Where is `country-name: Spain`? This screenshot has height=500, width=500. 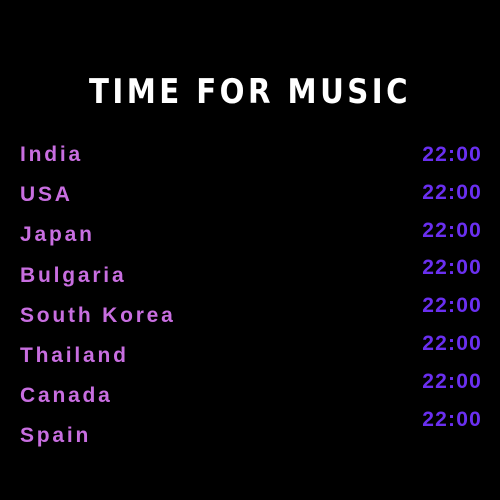 country-name: Spain is located at coordinates (56, 436).